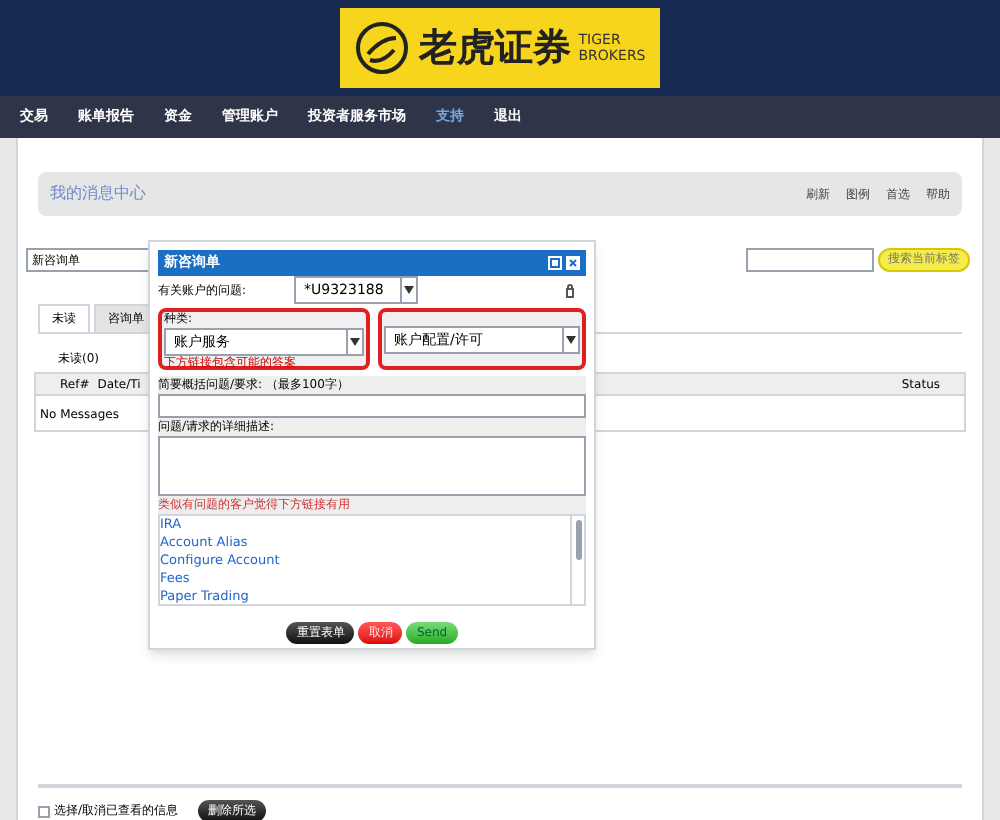 This screenshot has height=820, width=1000. I want to click on tiger-logo-icon, so click(382, 48).